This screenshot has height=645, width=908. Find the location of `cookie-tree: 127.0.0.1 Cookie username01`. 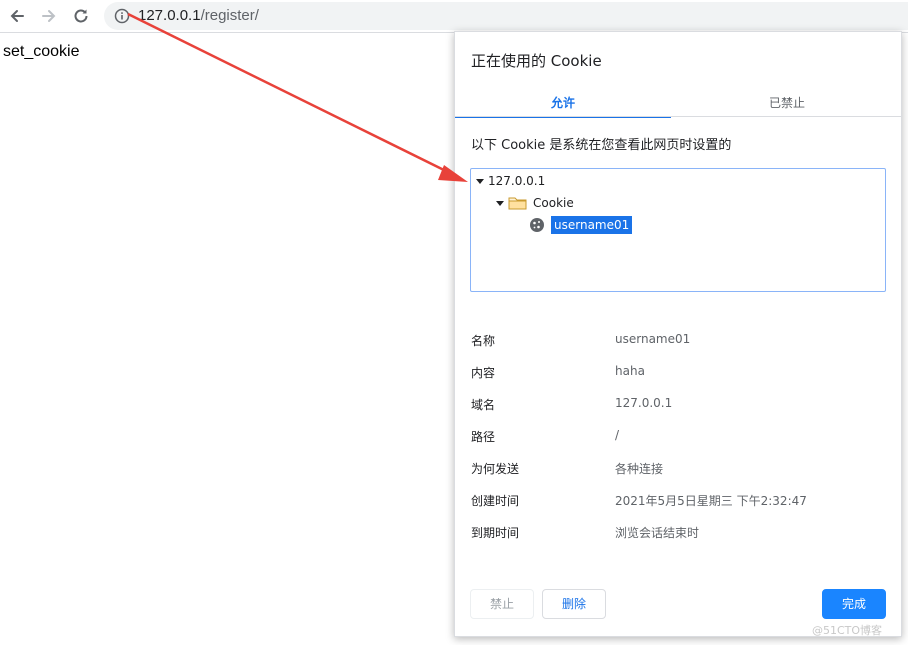

cookie-tree: 127.0.0.1 Cookie username01 is located at coordinates (678, 230).